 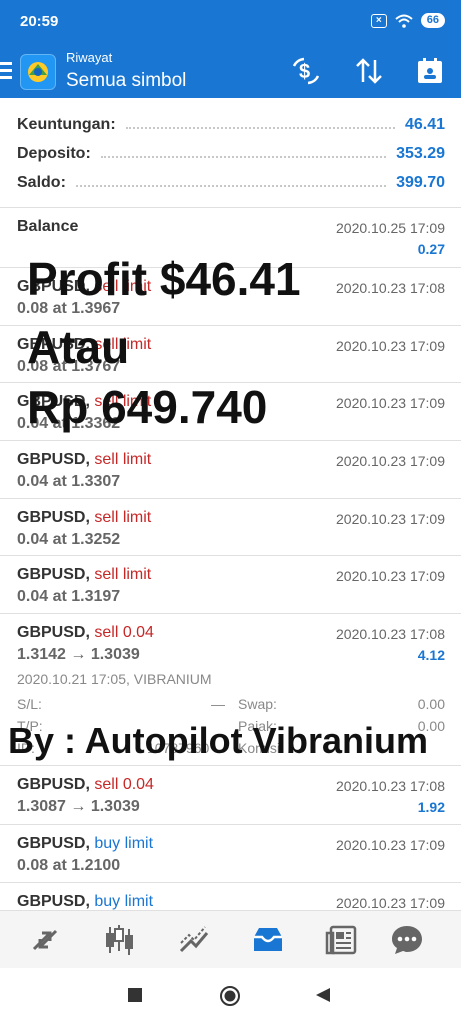 I want to click on overlay-credit-text: By : Autopilot Vibranium, so click(x=218, y=740).